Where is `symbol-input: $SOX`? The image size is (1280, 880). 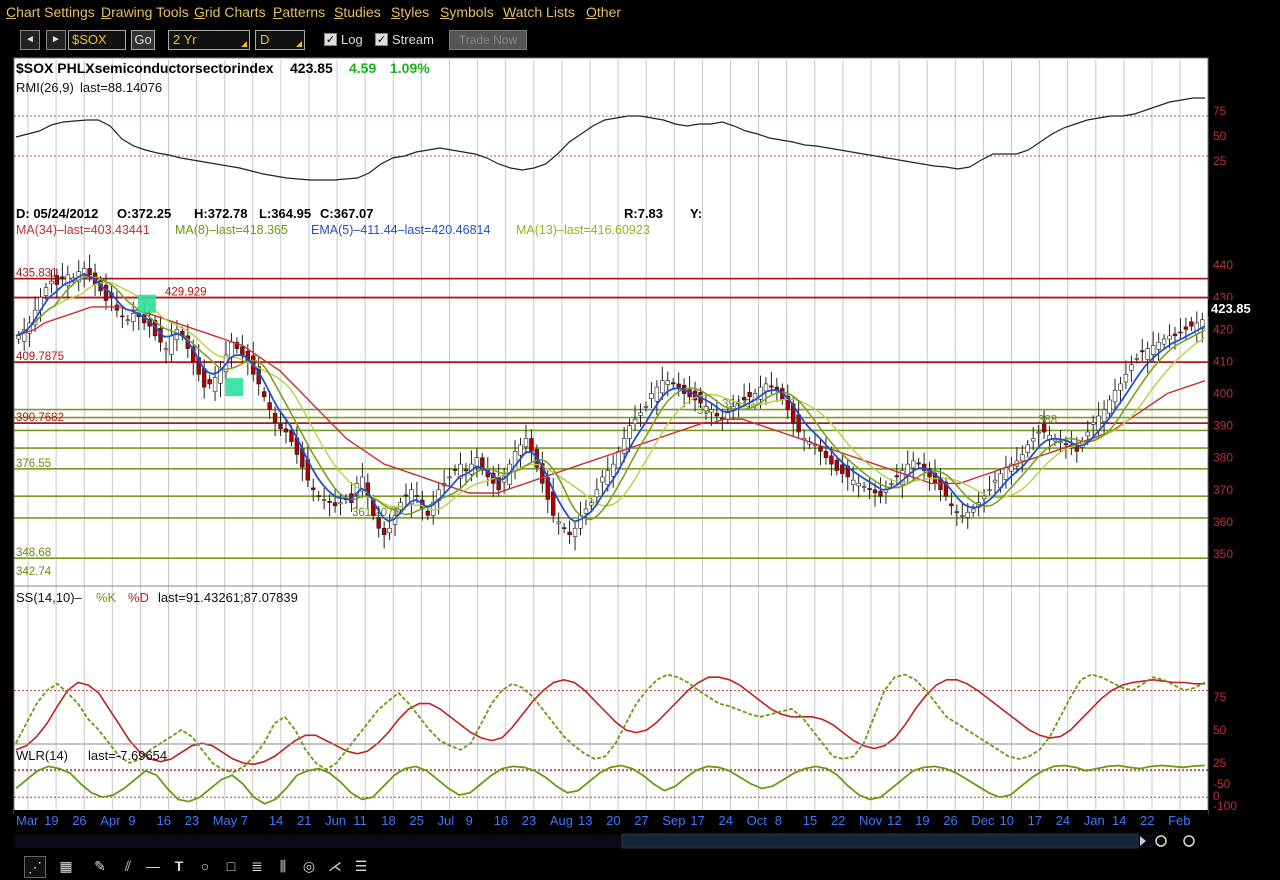 symbol-input: $SOX is located at coordinates (97, 40).